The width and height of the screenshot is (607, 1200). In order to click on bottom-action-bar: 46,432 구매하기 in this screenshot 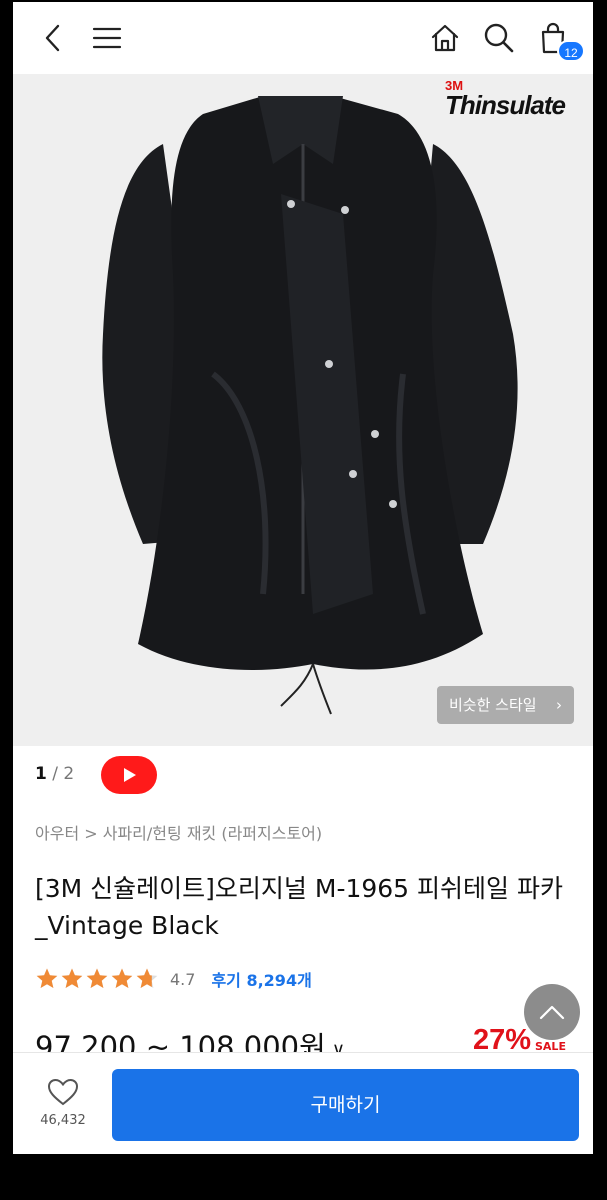, I will do `click(303, 1103)`.